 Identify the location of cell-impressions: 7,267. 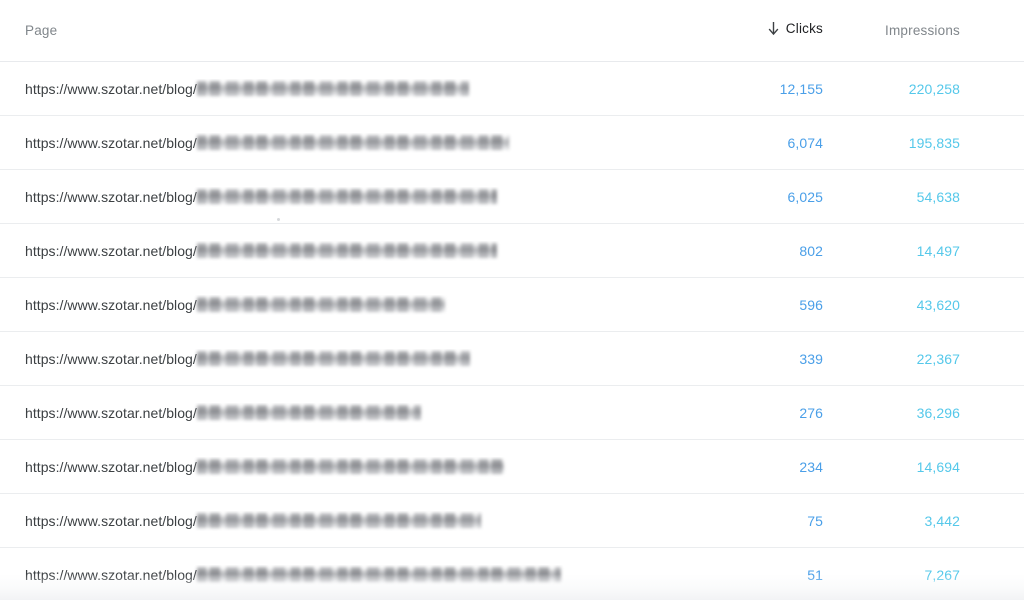
(907, 575).